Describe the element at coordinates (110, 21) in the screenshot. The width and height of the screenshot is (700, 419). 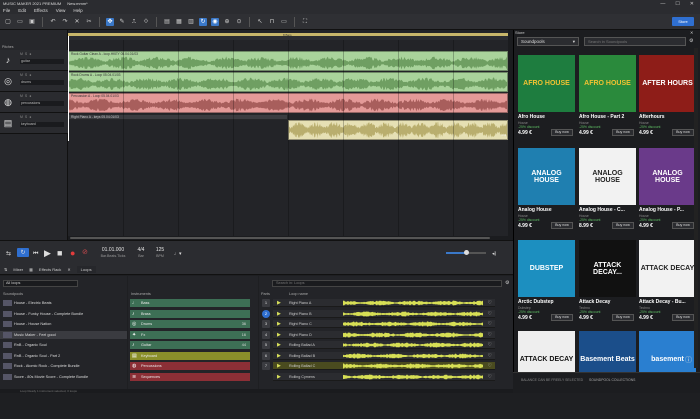
I see `mouse-mode-icon: ✥` at that location.